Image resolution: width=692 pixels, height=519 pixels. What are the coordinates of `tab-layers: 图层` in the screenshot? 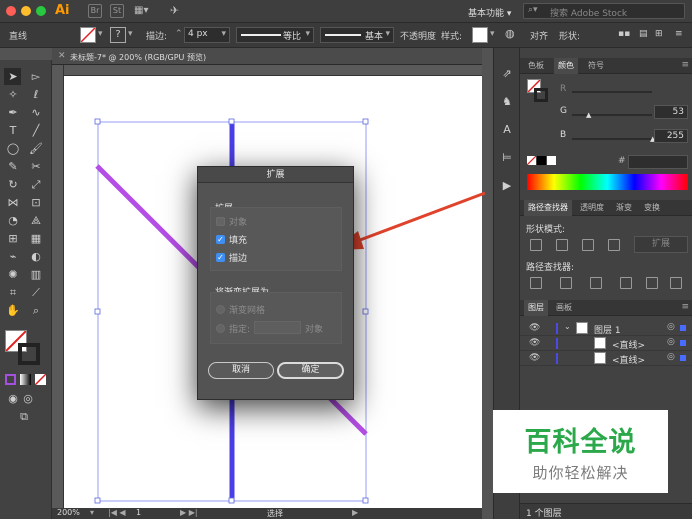 It's located at (536, 308).